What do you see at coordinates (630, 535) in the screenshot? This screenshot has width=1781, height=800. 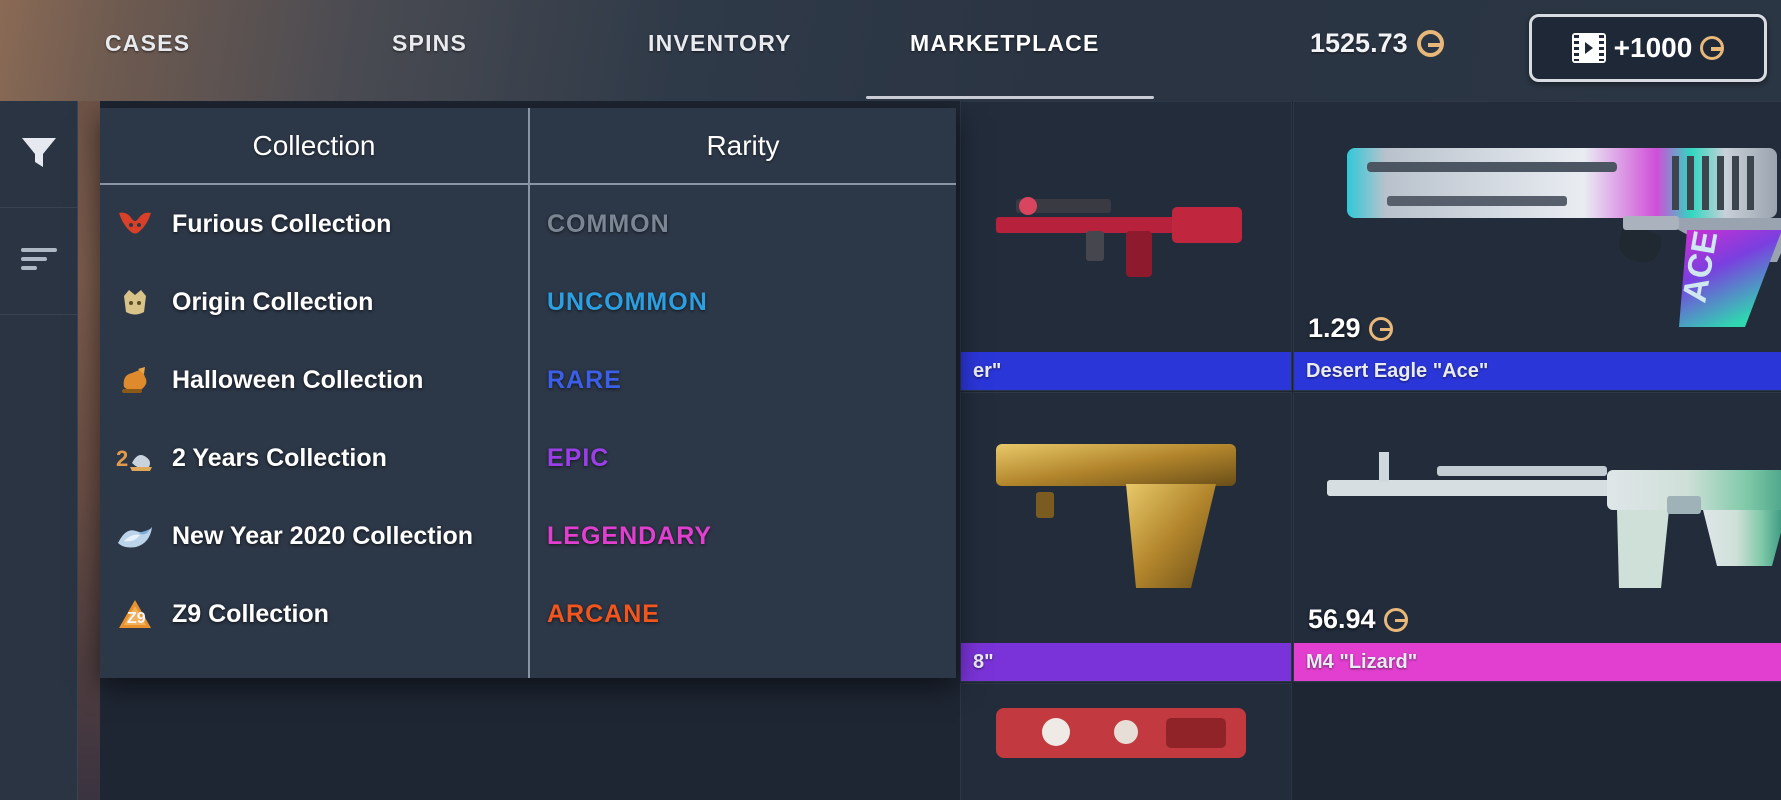 I see `rarity-label: LEGENDARY` at bounding box center [630, 535].